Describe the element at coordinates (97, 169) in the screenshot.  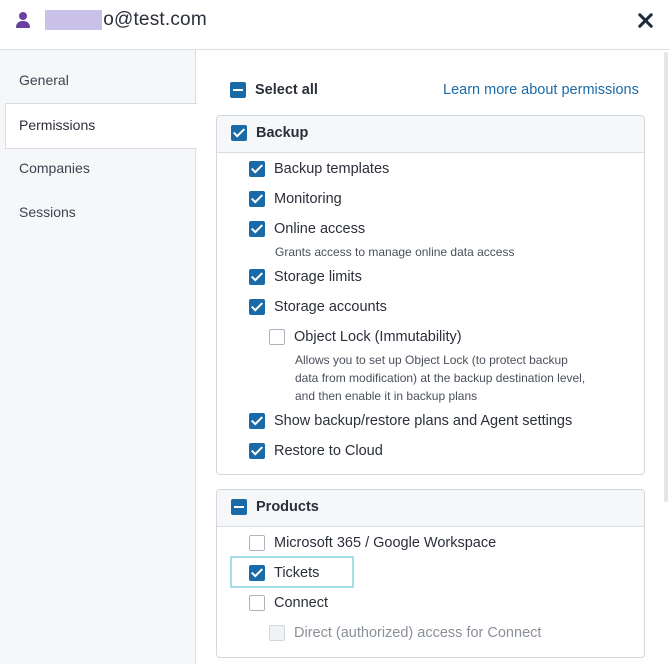
I see `sidebar-item-companies: Companies` at that location.